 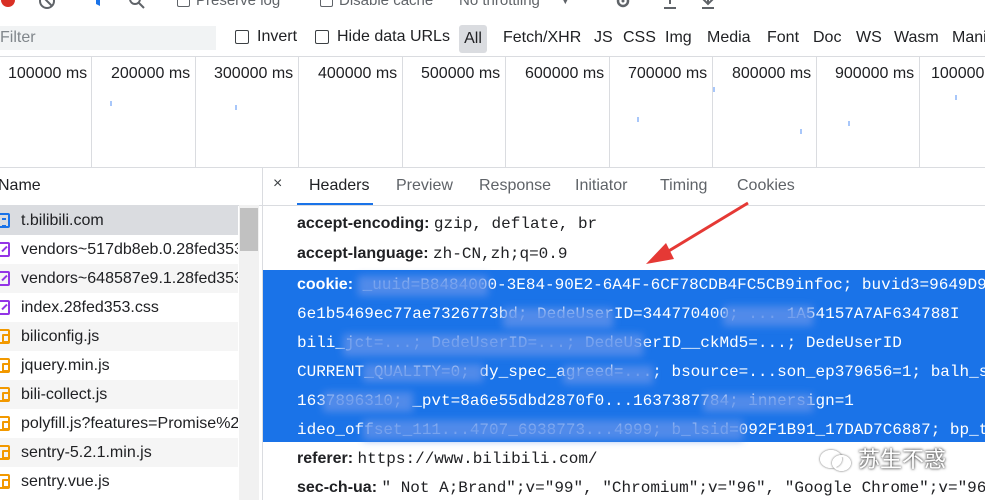 What do you see at coordinates (902, 459) in the screenshot?
I see `watermark-text: 苏生不惑` at bounding box center [902, 459].